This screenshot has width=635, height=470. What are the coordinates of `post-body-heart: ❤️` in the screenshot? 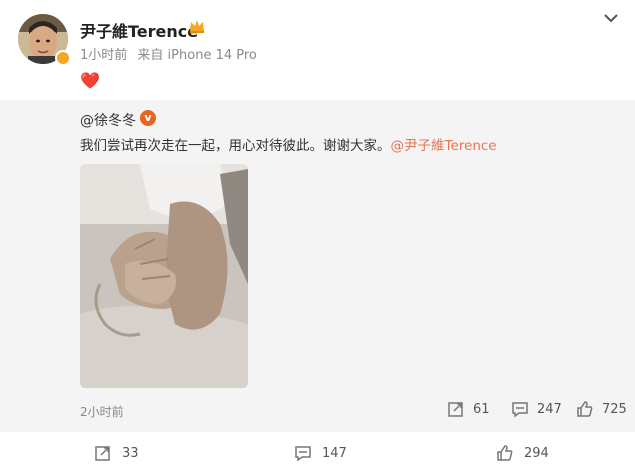 It's located at (90, 80).